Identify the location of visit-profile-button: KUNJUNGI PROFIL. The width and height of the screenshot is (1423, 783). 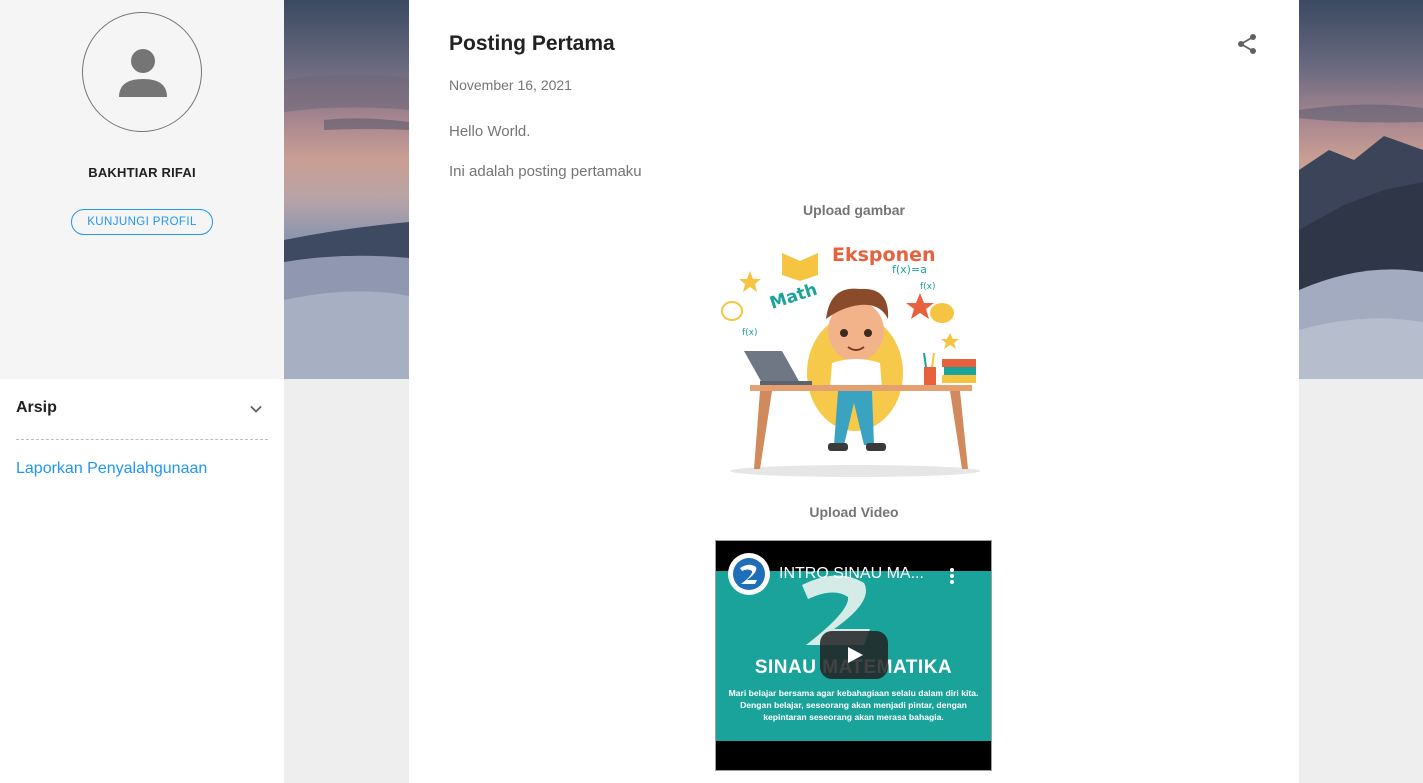
(142, 222).